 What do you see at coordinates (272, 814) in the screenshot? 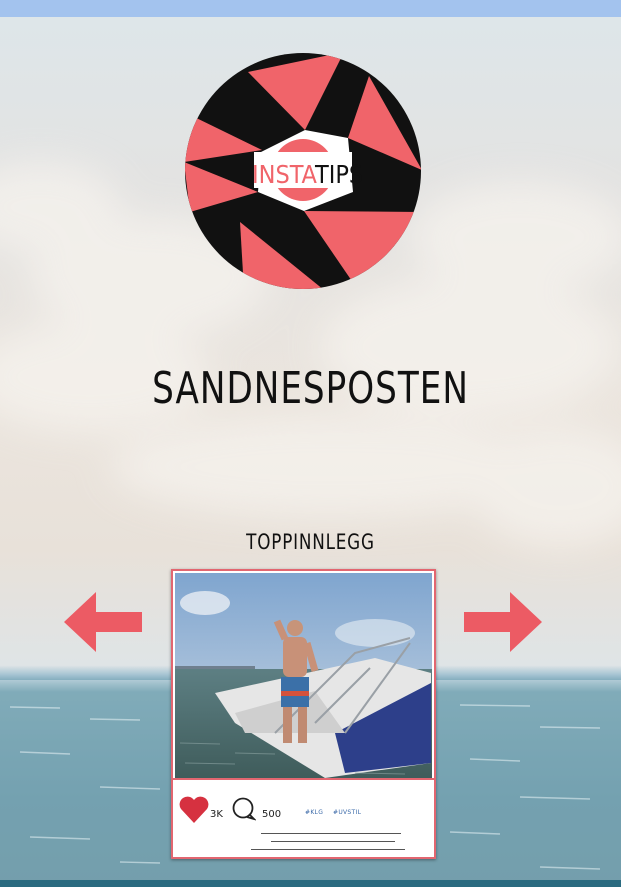
I see `comments-count: 500` at bounding box center [272, 814].